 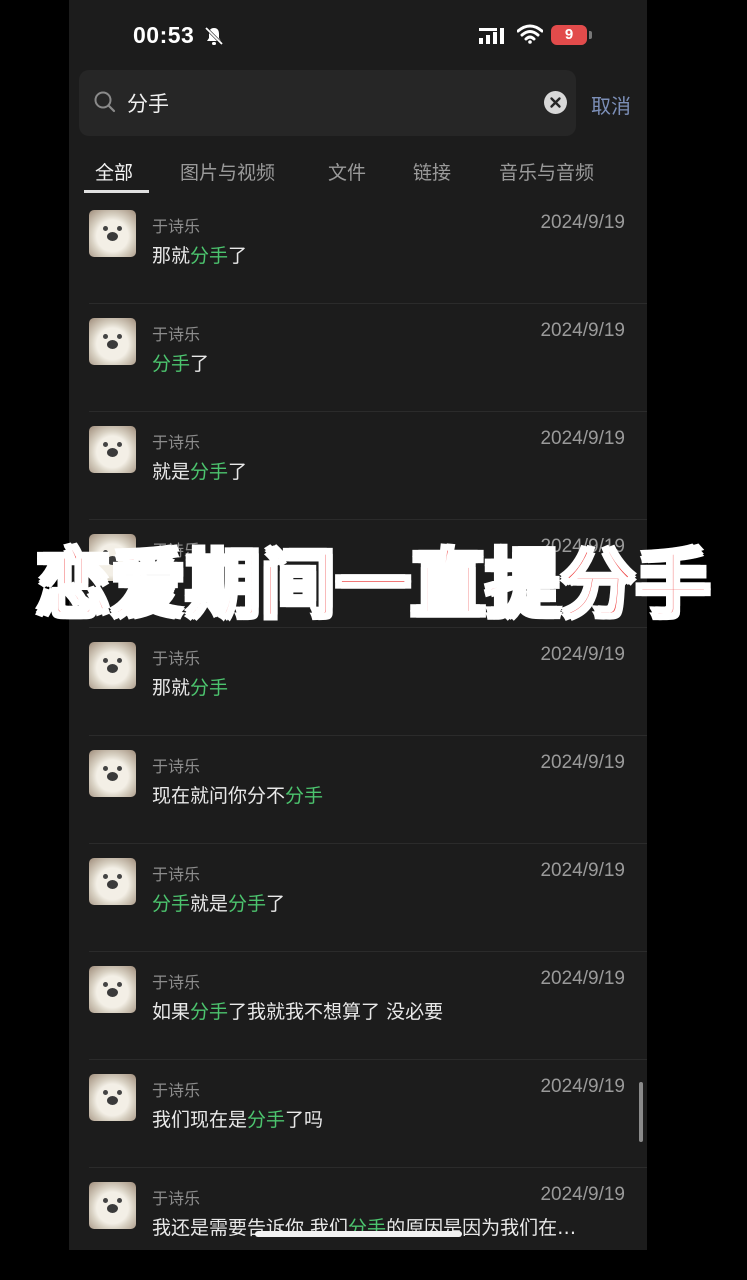 What do you see at coordinates (114, 171) in the screenshot?
I see `tab-all: 全部` at bounding box center [114, 171].